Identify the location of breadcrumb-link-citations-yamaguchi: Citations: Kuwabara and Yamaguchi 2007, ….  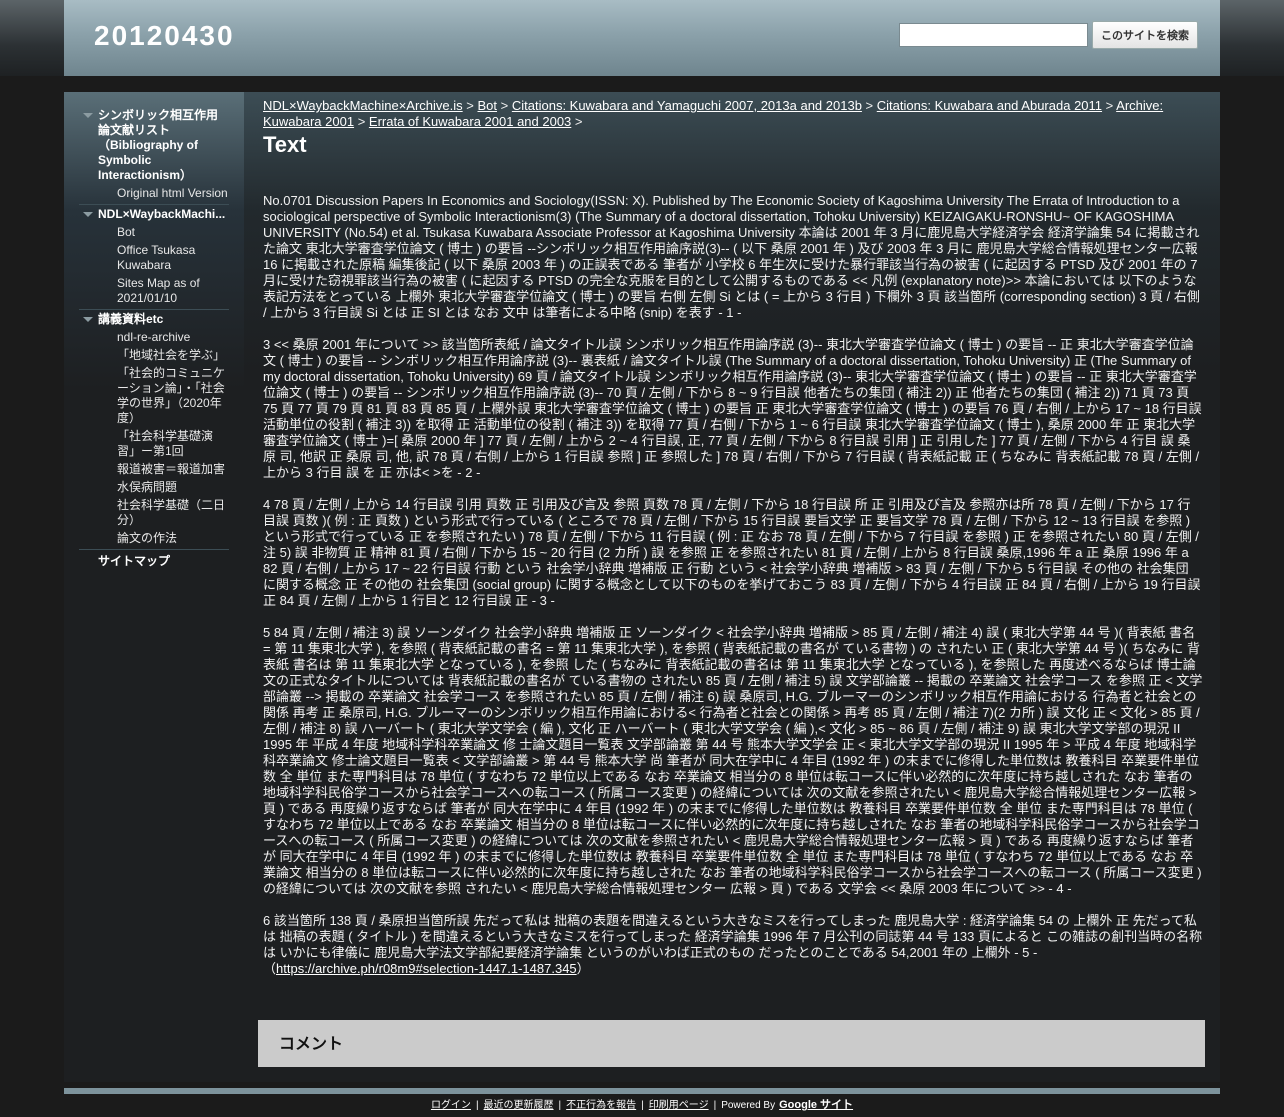
(687, 105).